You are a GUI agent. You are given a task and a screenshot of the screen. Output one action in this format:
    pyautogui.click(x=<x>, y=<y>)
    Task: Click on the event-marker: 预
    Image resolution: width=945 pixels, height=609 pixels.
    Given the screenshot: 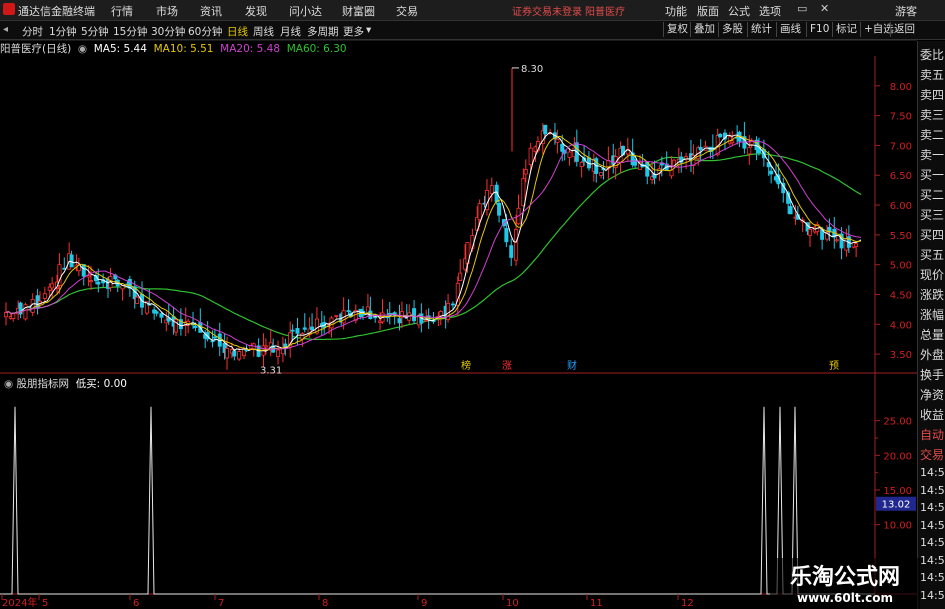 What is the action you would take?
    pyautogui.click(x=834, y=366)
    